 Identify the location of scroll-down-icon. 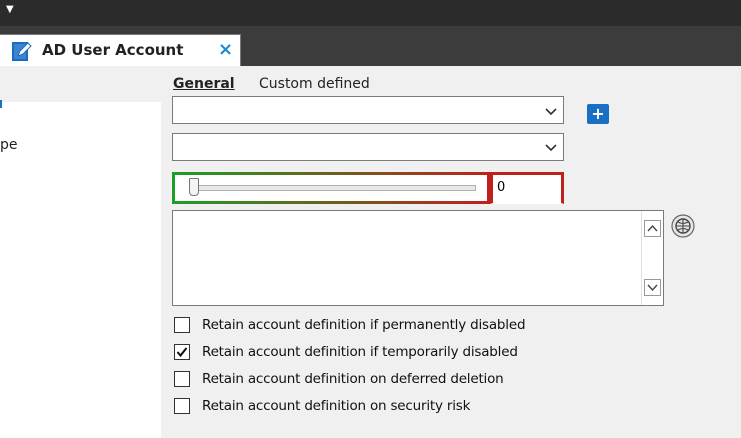
(652, 287).